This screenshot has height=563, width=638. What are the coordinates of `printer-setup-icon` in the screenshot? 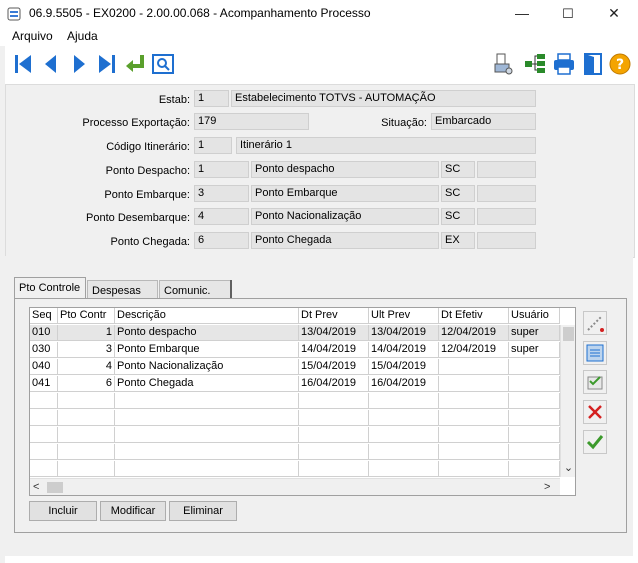 It's located at (503, 64).